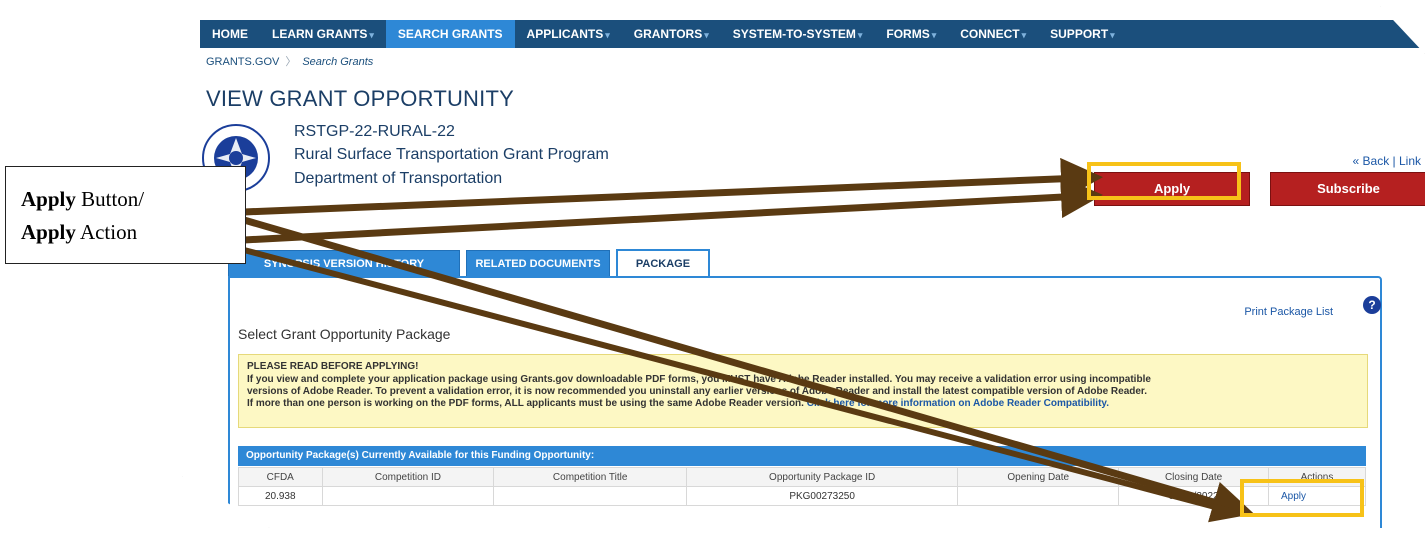  What do you see at coordinates (673, 186) in the screenshot?
I see `arrow-top-to-apply-button` at bounding box center [673, 186].